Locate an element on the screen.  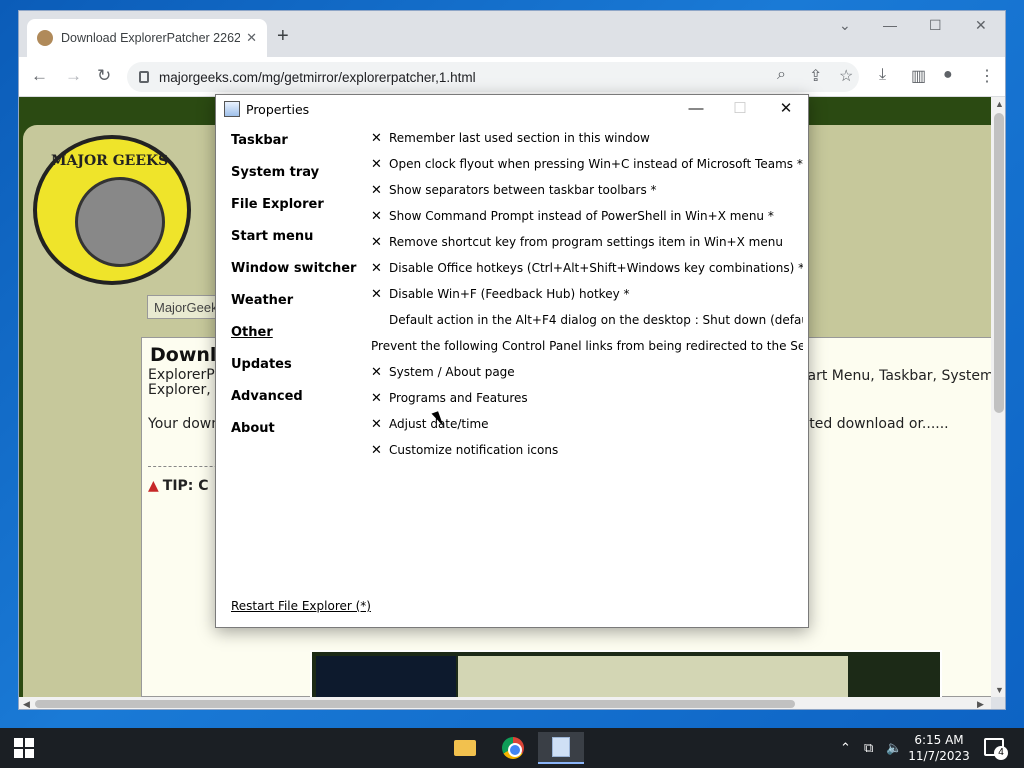
dialog-titlebar: Properties — ☐ ✕ is located at coordinates (512, 109).